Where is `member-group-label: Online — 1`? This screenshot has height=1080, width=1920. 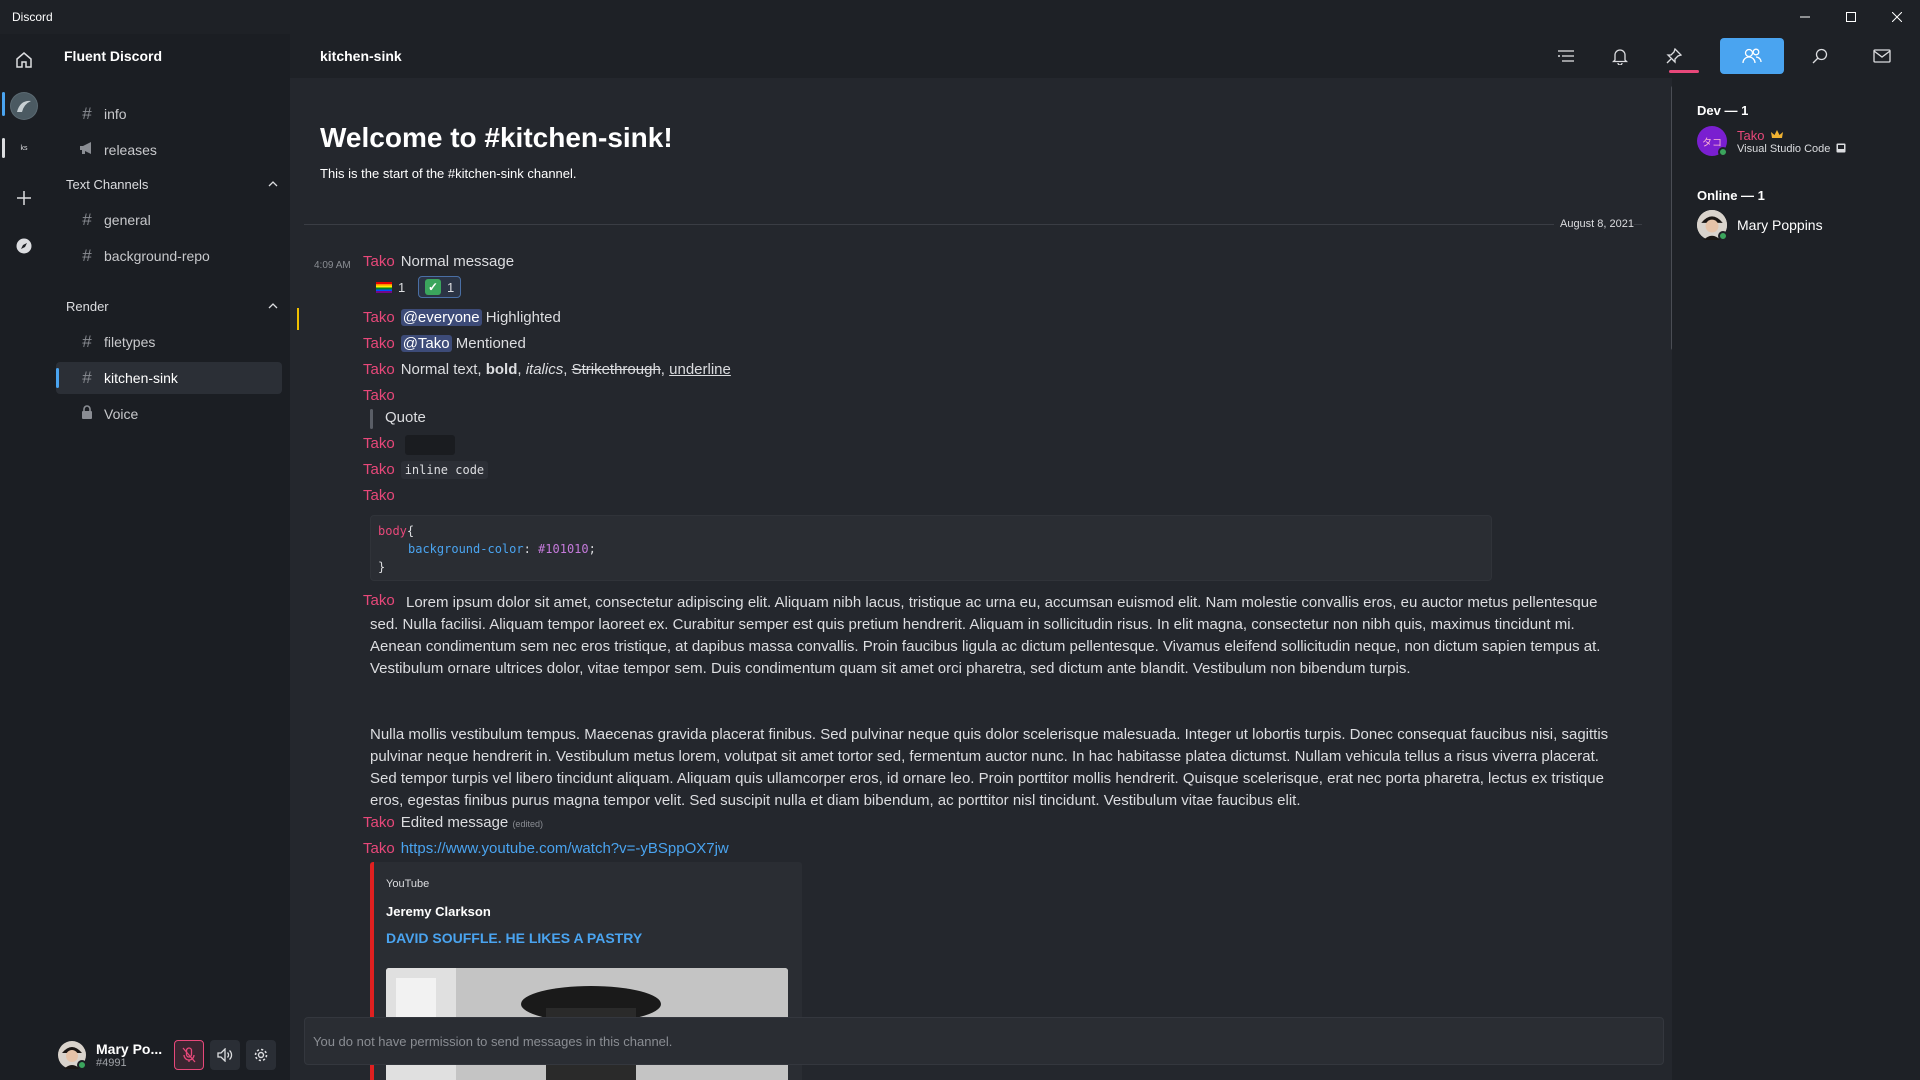 member-group-label: Online — 1 is located at coordinates (1731, 195).